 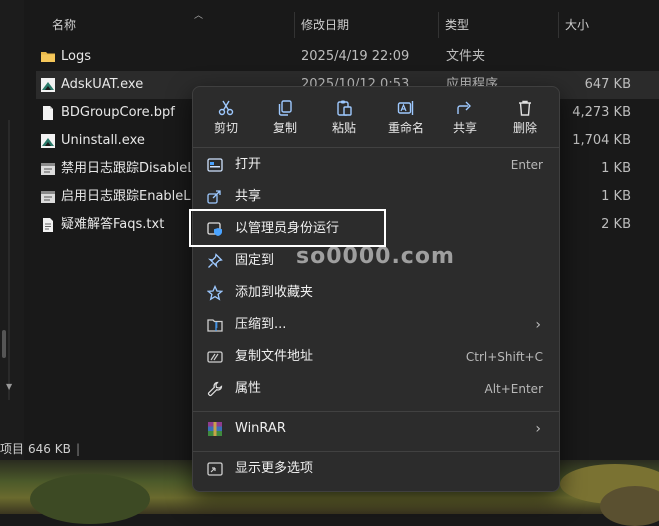 I want to click on menu-item-label: 显示更多选项, so click(x=274, y=468).